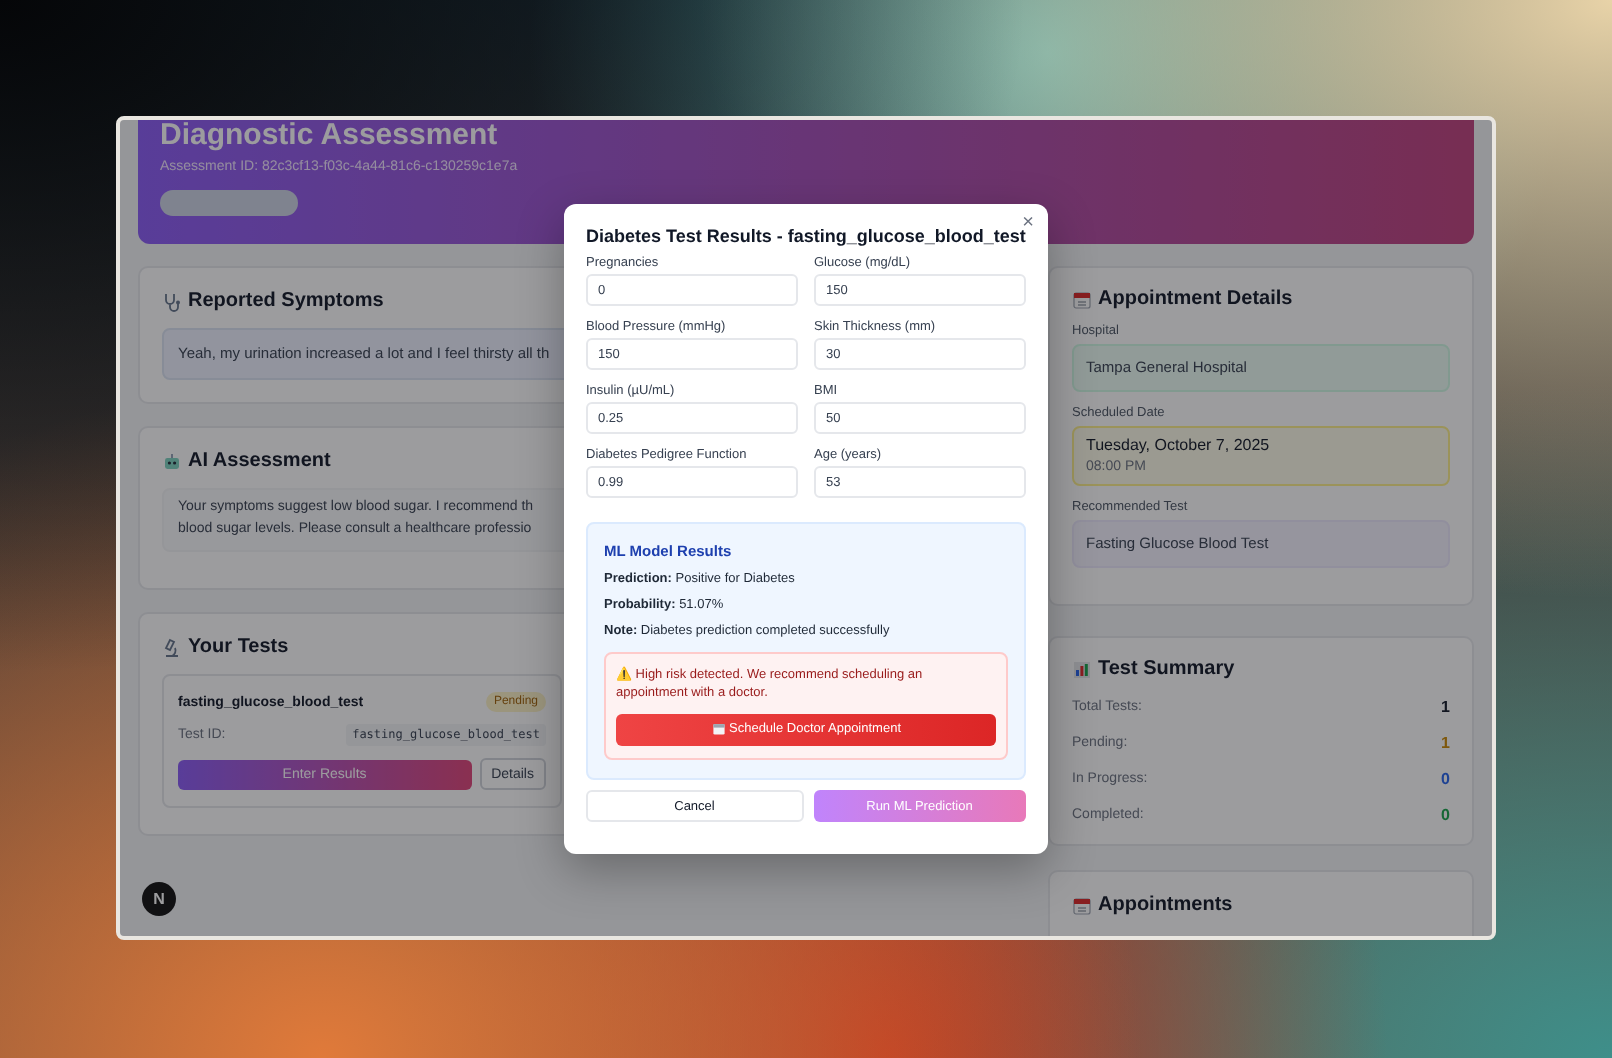 The image size is (1612, 1058). What do you see at coordinates (159, 899) in the screenshot?
I see `dev-tools-badge: N` at bounding box center [159, 899].